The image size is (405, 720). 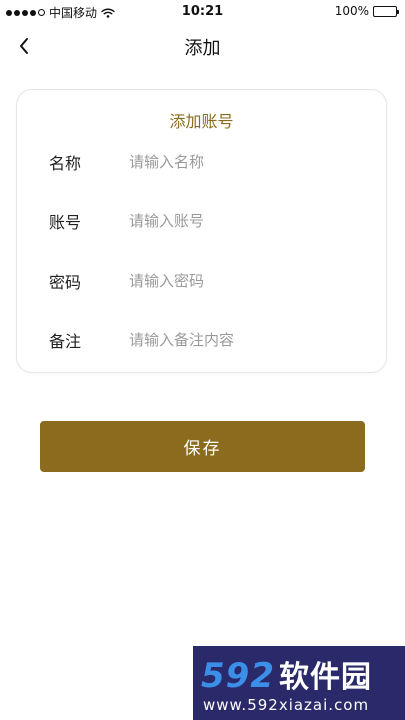 I want to click on battery-percent: 100%, so click(x=351, y=11).